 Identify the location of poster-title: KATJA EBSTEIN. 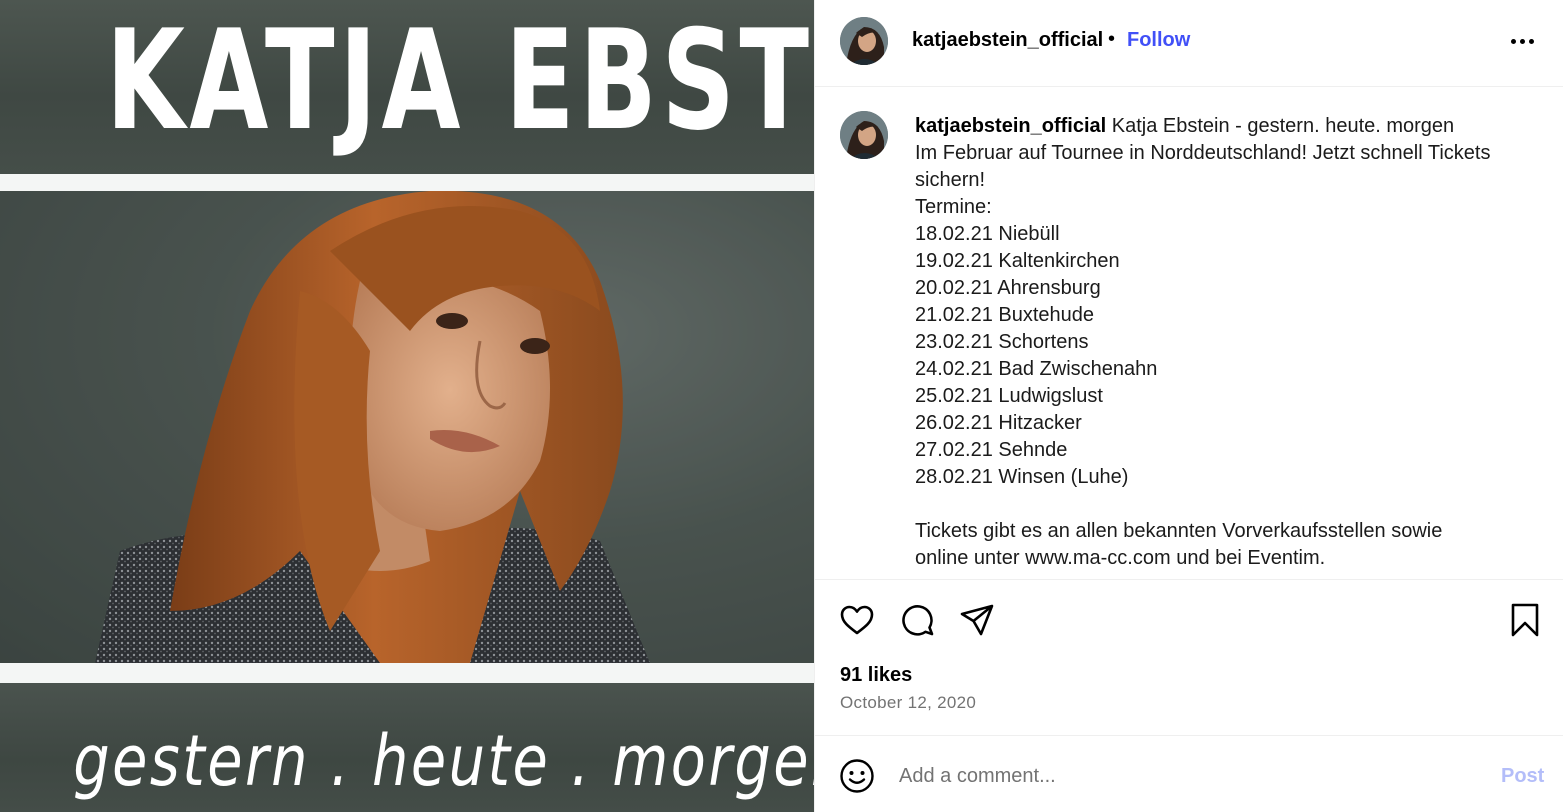
(459, 80).